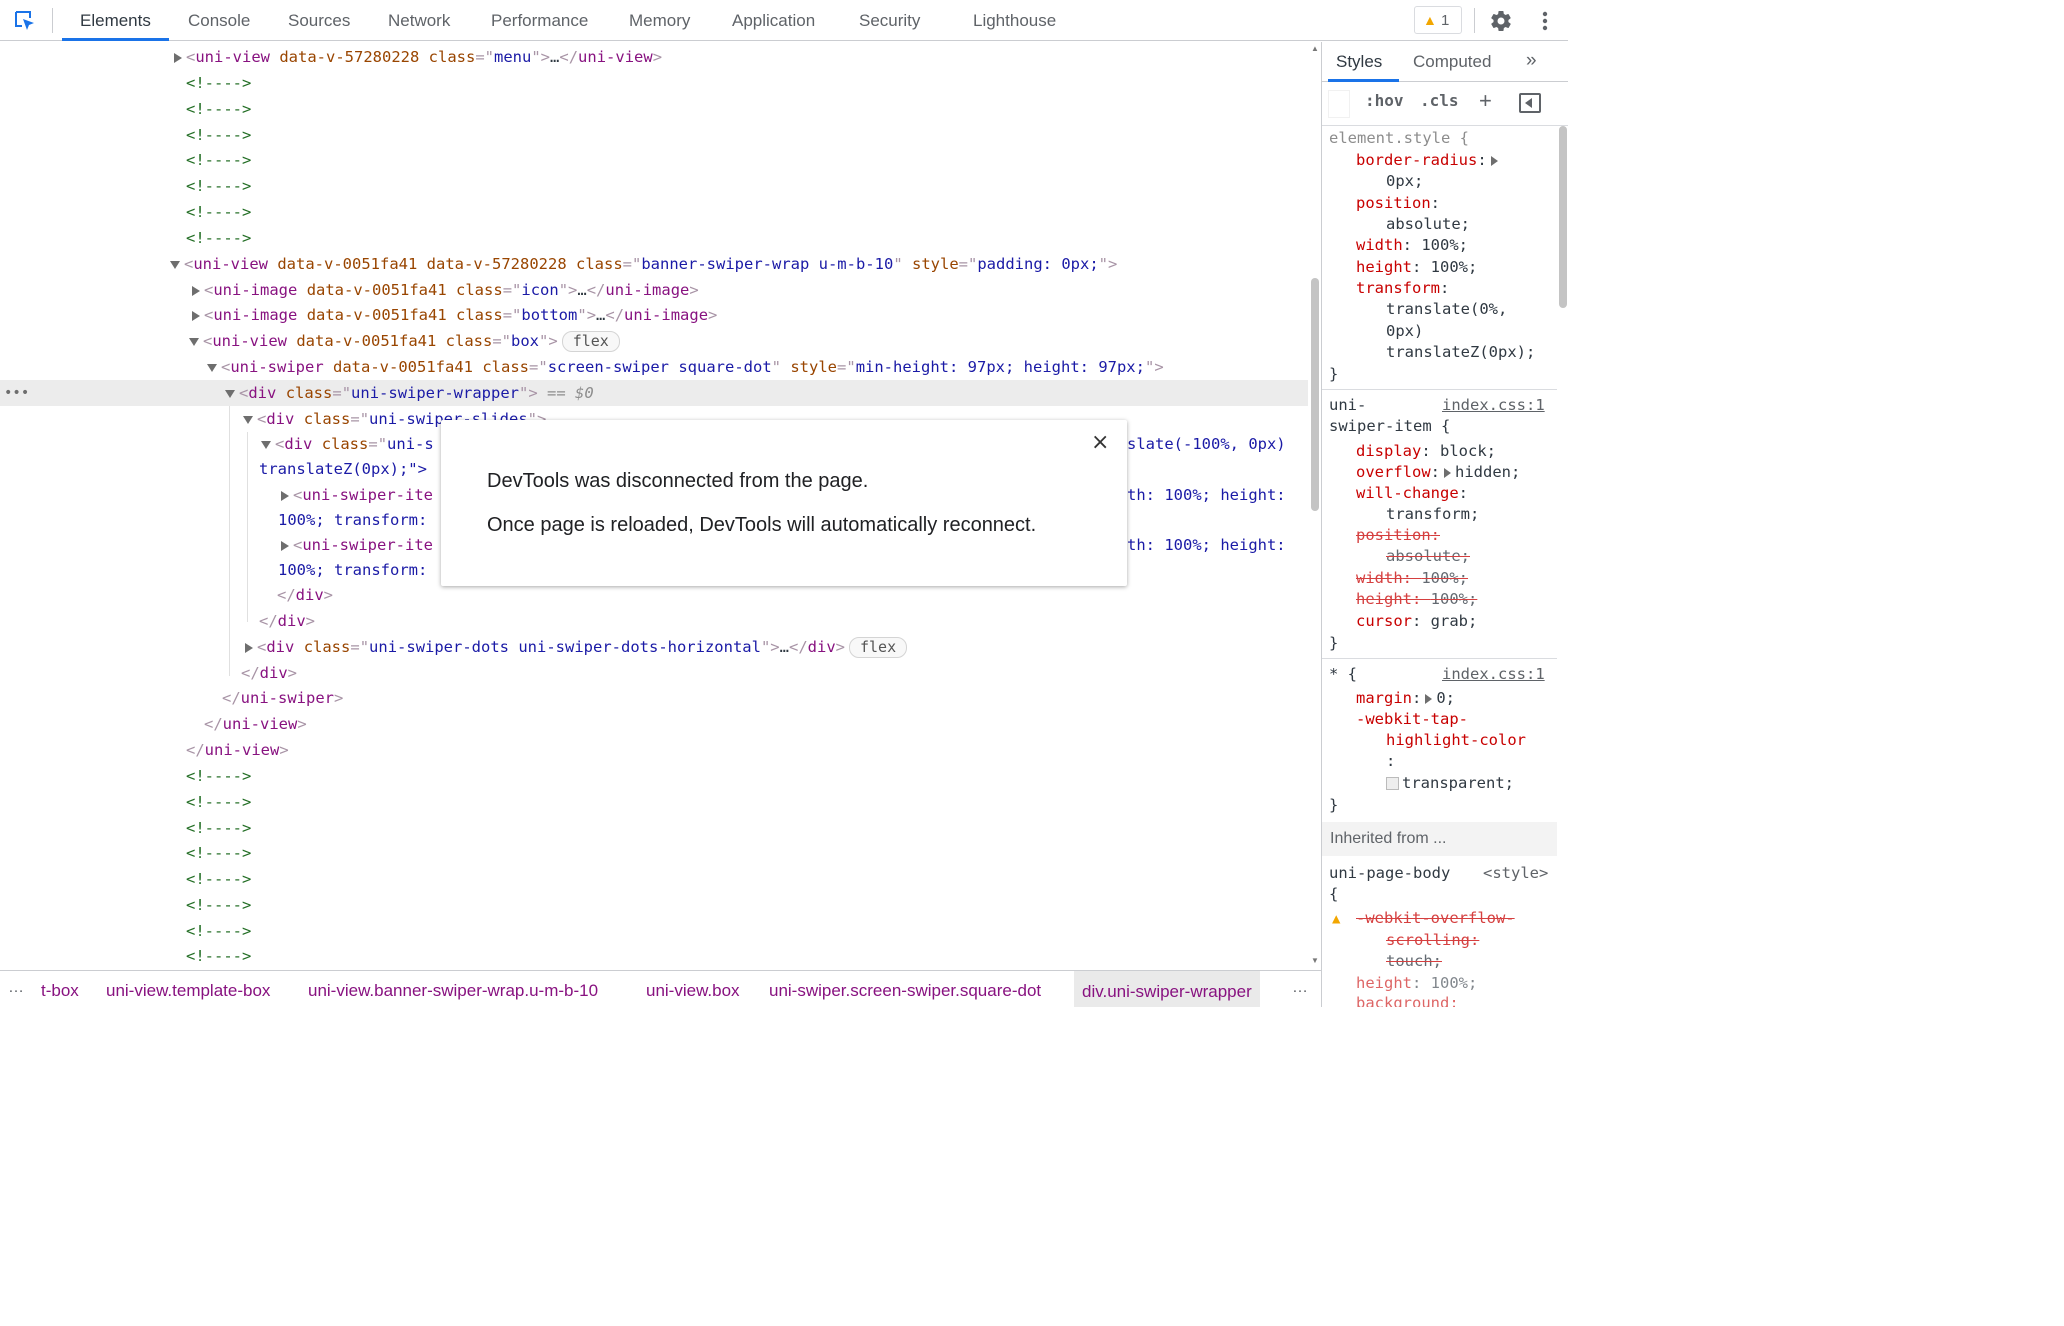  Describe the element at coordinates (1438, 472) in the screenshot. I see `style-property: overflow: hidden;` at that location.